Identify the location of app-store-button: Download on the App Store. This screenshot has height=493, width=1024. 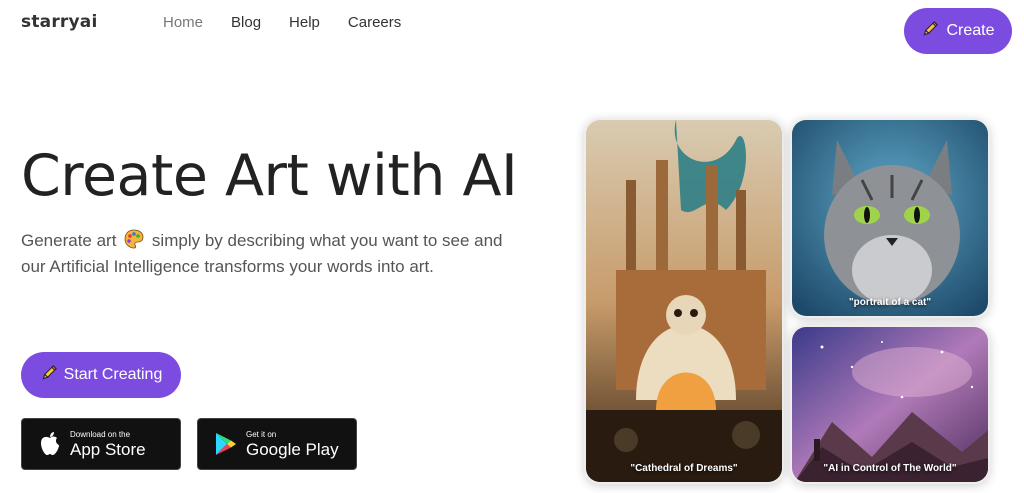
(101, 444).